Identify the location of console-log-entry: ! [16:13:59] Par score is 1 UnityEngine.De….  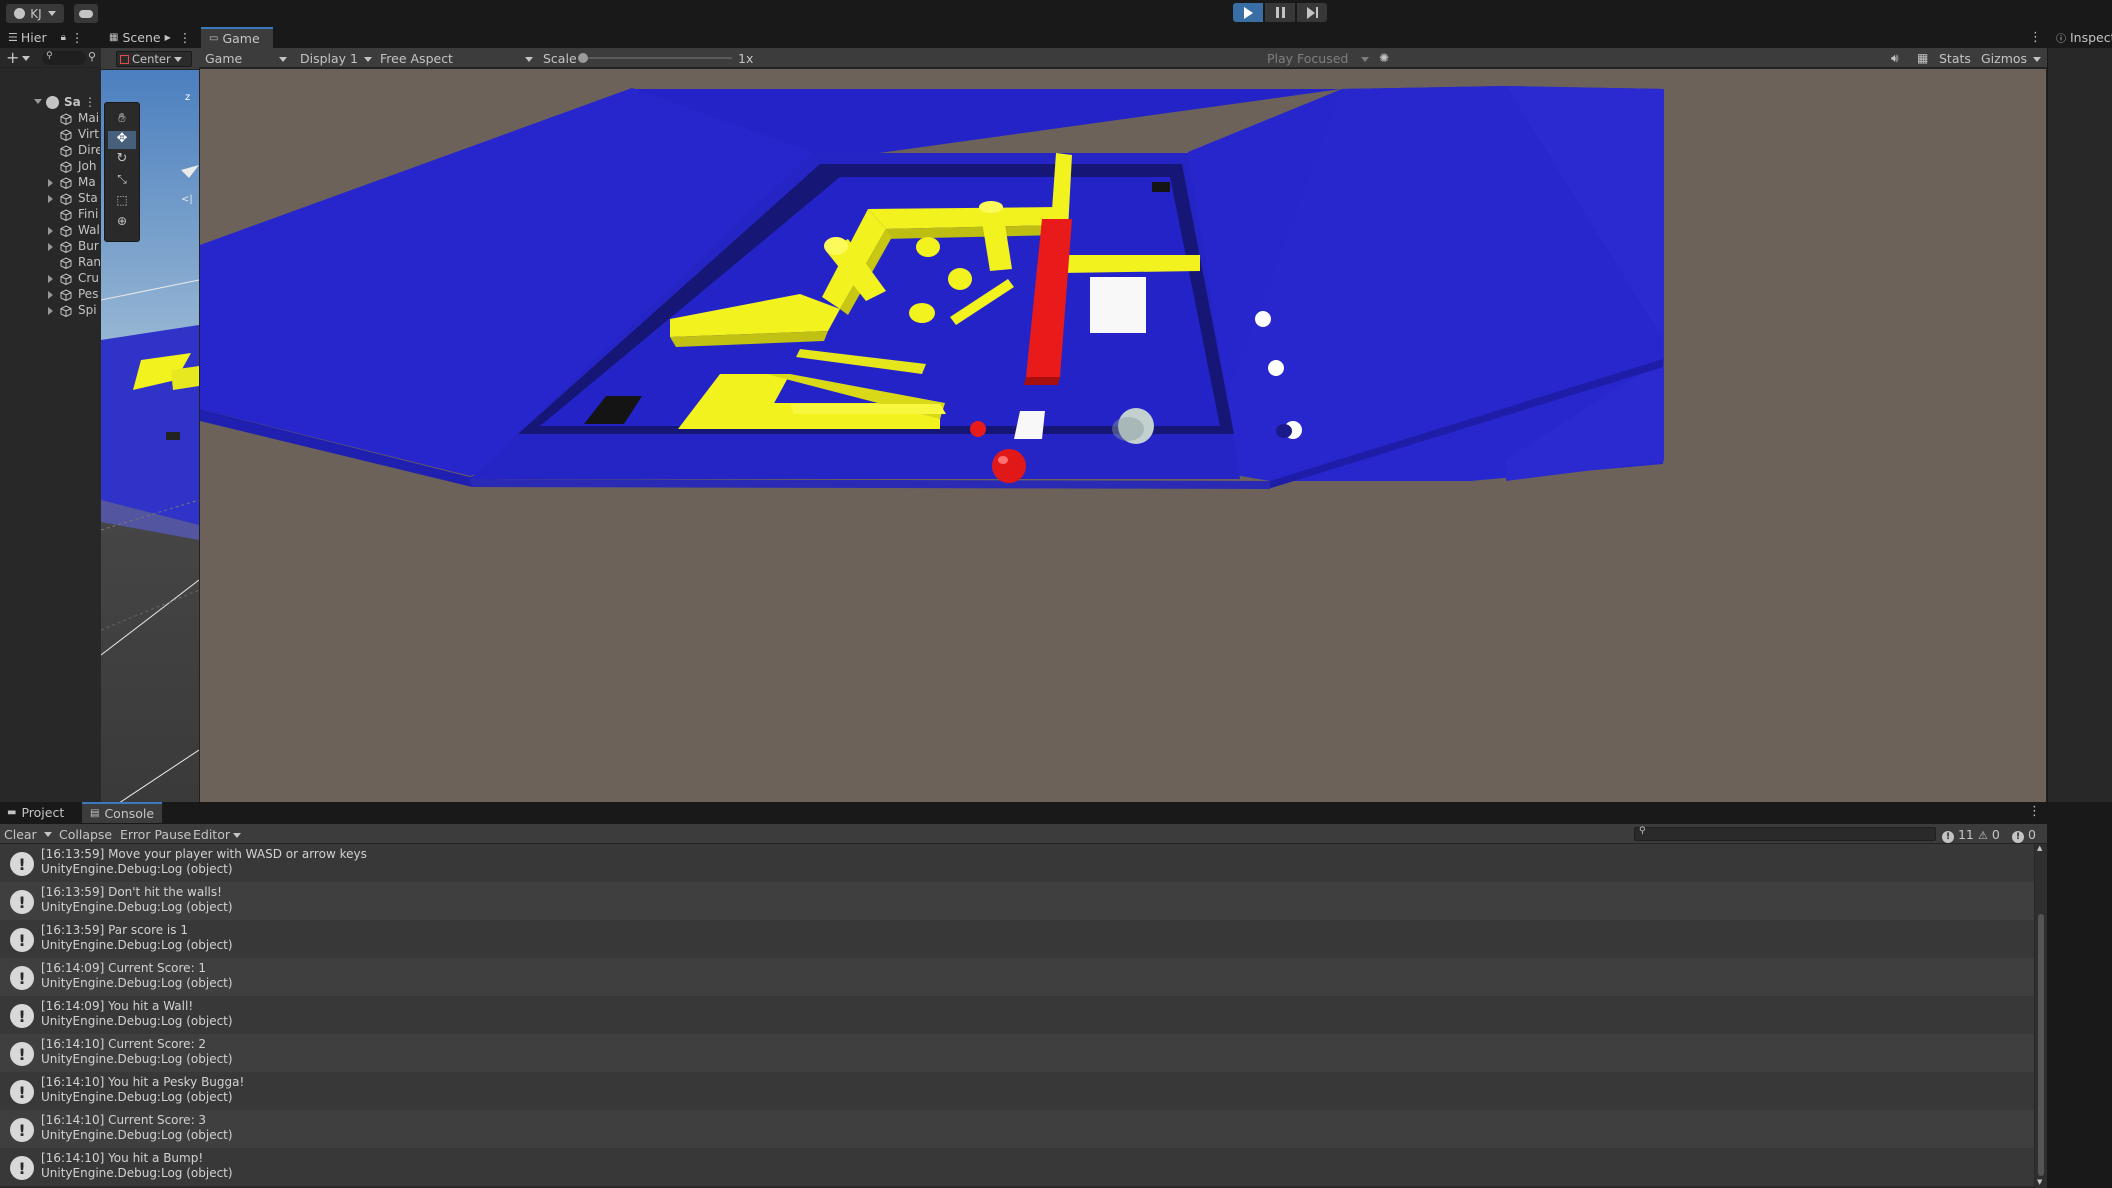
(1017, 939).